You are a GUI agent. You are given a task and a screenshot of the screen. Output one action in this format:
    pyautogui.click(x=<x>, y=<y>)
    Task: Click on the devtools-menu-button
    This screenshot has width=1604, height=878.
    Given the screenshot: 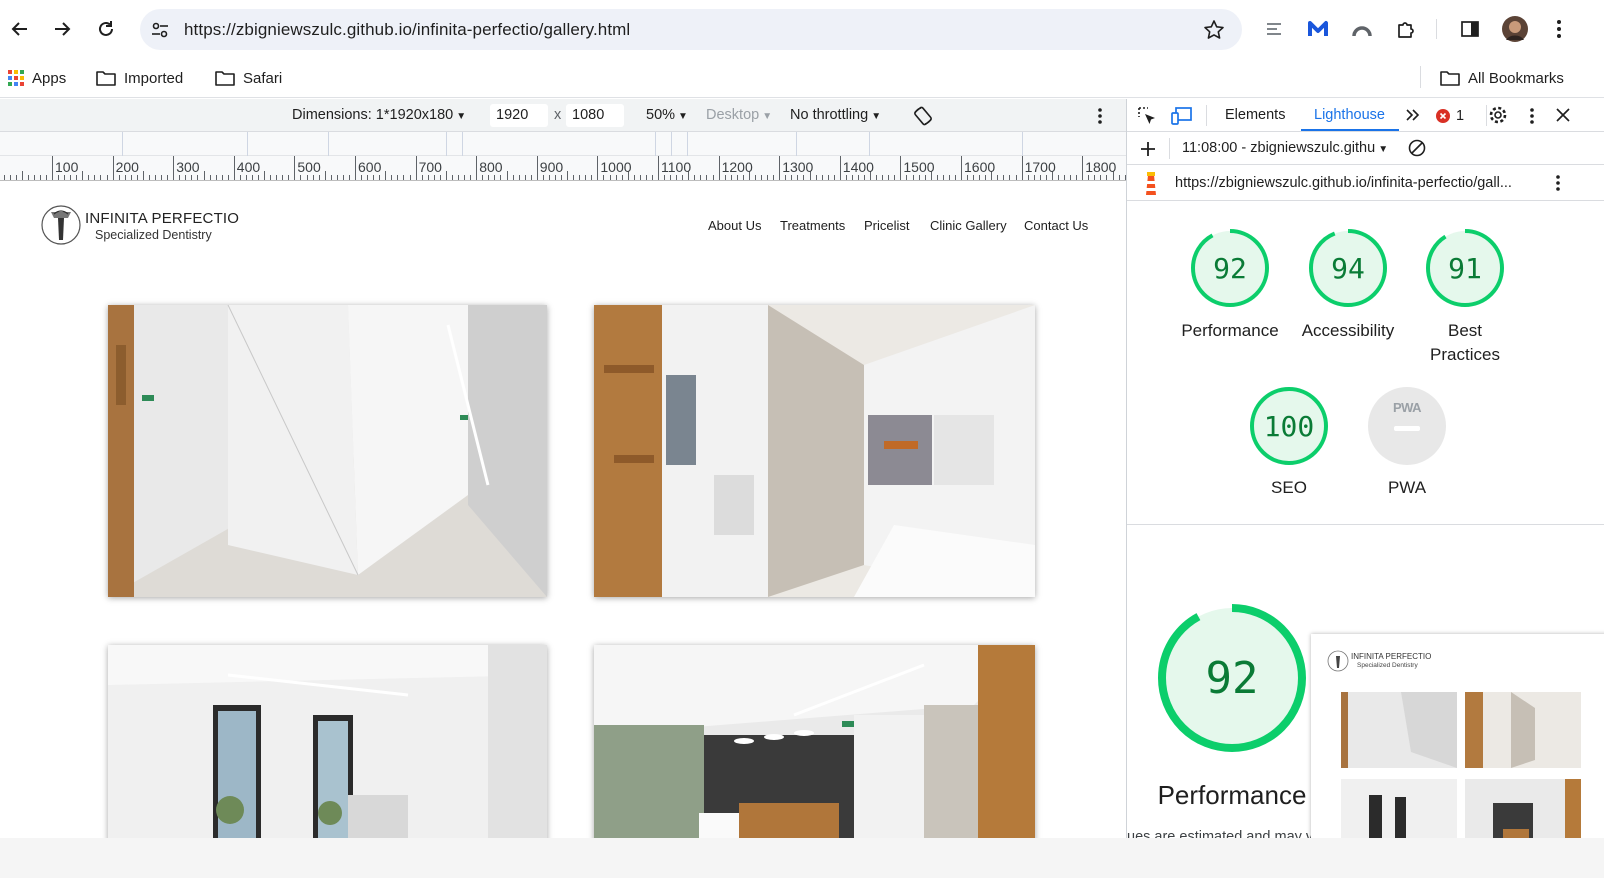 What is the action you would take?
    pyautogui.click(x=1532, y=116)
    